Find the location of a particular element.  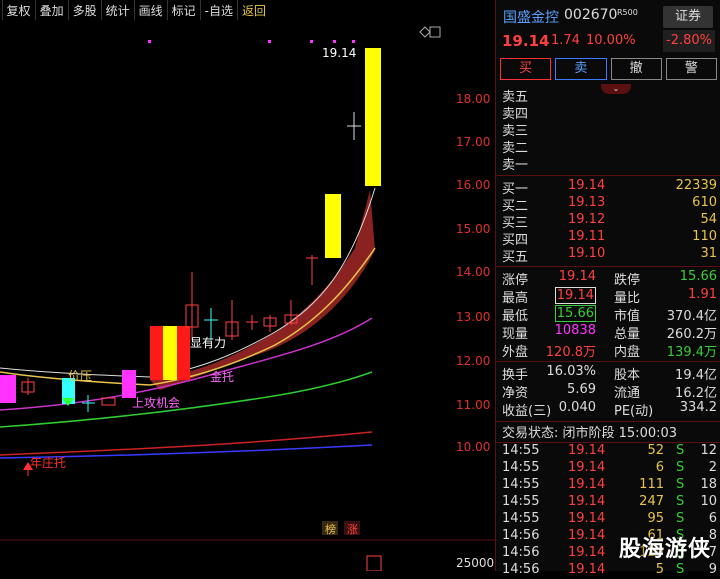

tick-row: 14:55 19.14 6 S 2 is located at coordinates (608, 468).